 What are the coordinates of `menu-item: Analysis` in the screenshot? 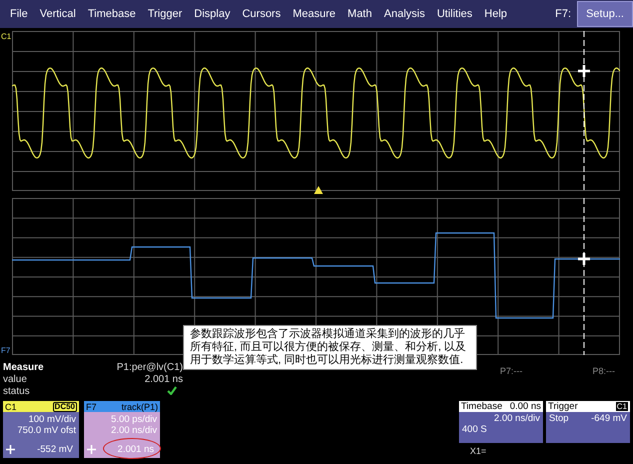 It's located at (404, 14).